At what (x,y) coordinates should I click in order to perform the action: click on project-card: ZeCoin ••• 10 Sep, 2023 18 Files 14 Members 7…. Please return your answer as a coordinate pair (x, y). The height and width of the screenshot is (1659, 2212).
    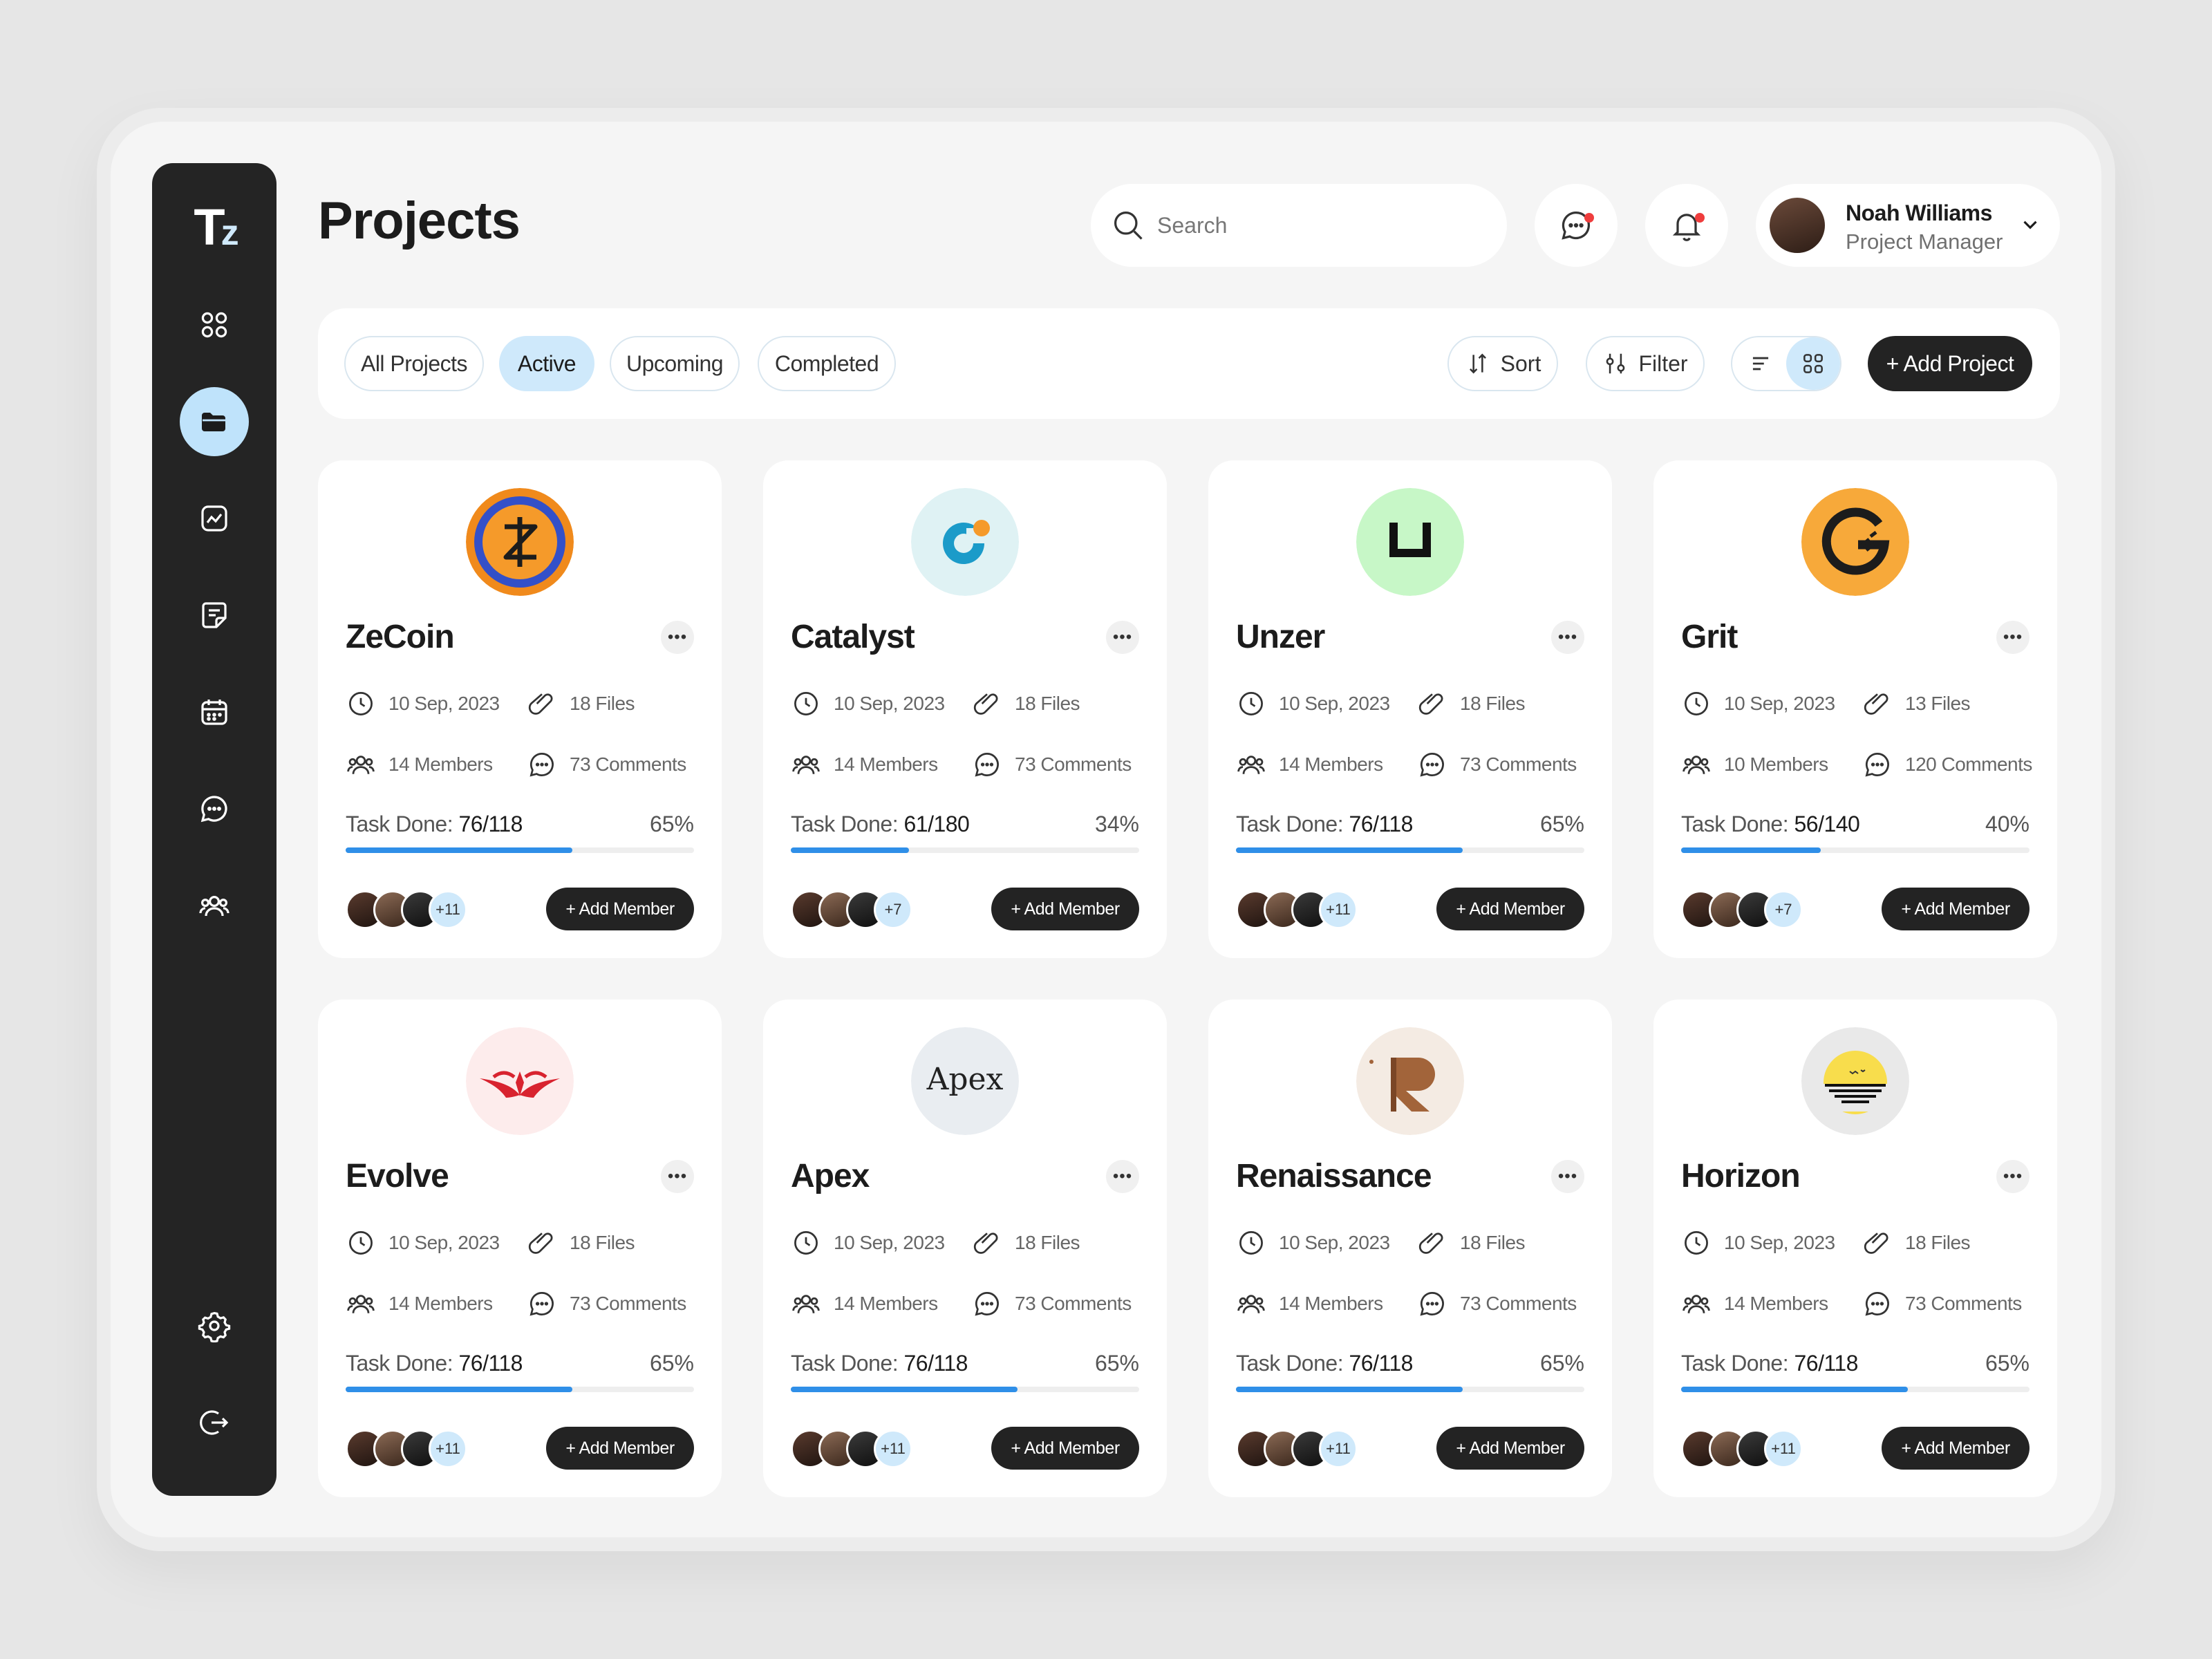
    Looking at the image, I should click on (520, 709).